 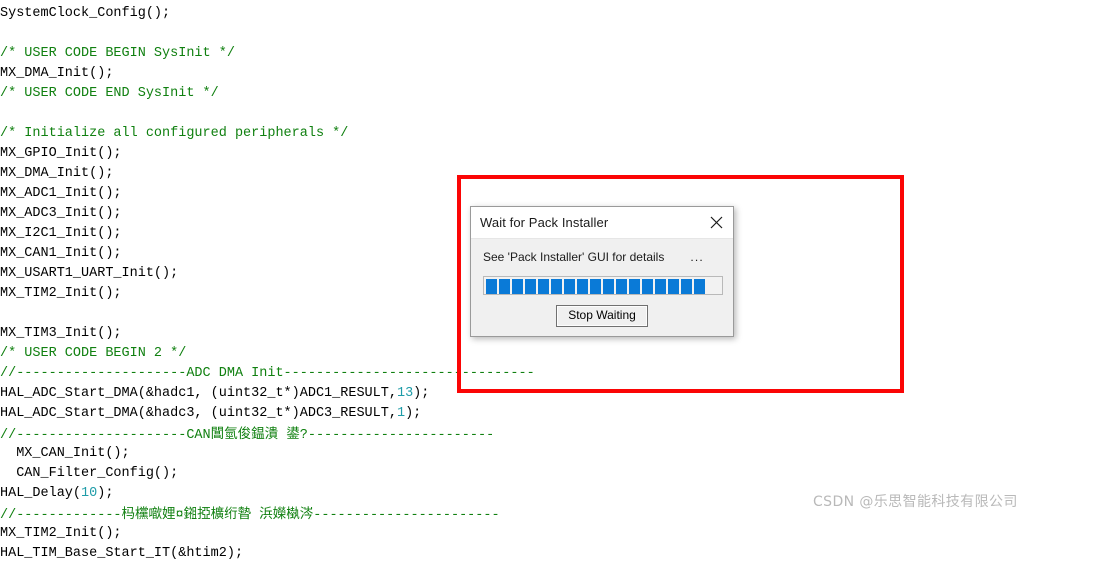 What do you see at coordinates (405, 393) in the screenshot?
I see `code-token-number: 13` at bounding box center [405, 393].